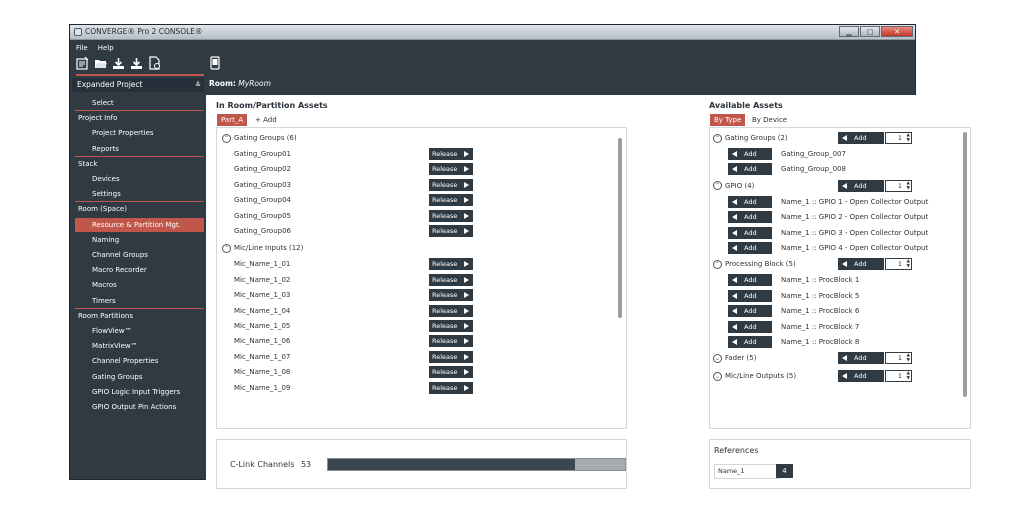 The width and height of the screenshot is (1024, 512). What do you see at coordinates (750, 138) in the screenshot?
I see `group-header: ⌃ Gating Groups (2)` at bounding box center [750, 138].